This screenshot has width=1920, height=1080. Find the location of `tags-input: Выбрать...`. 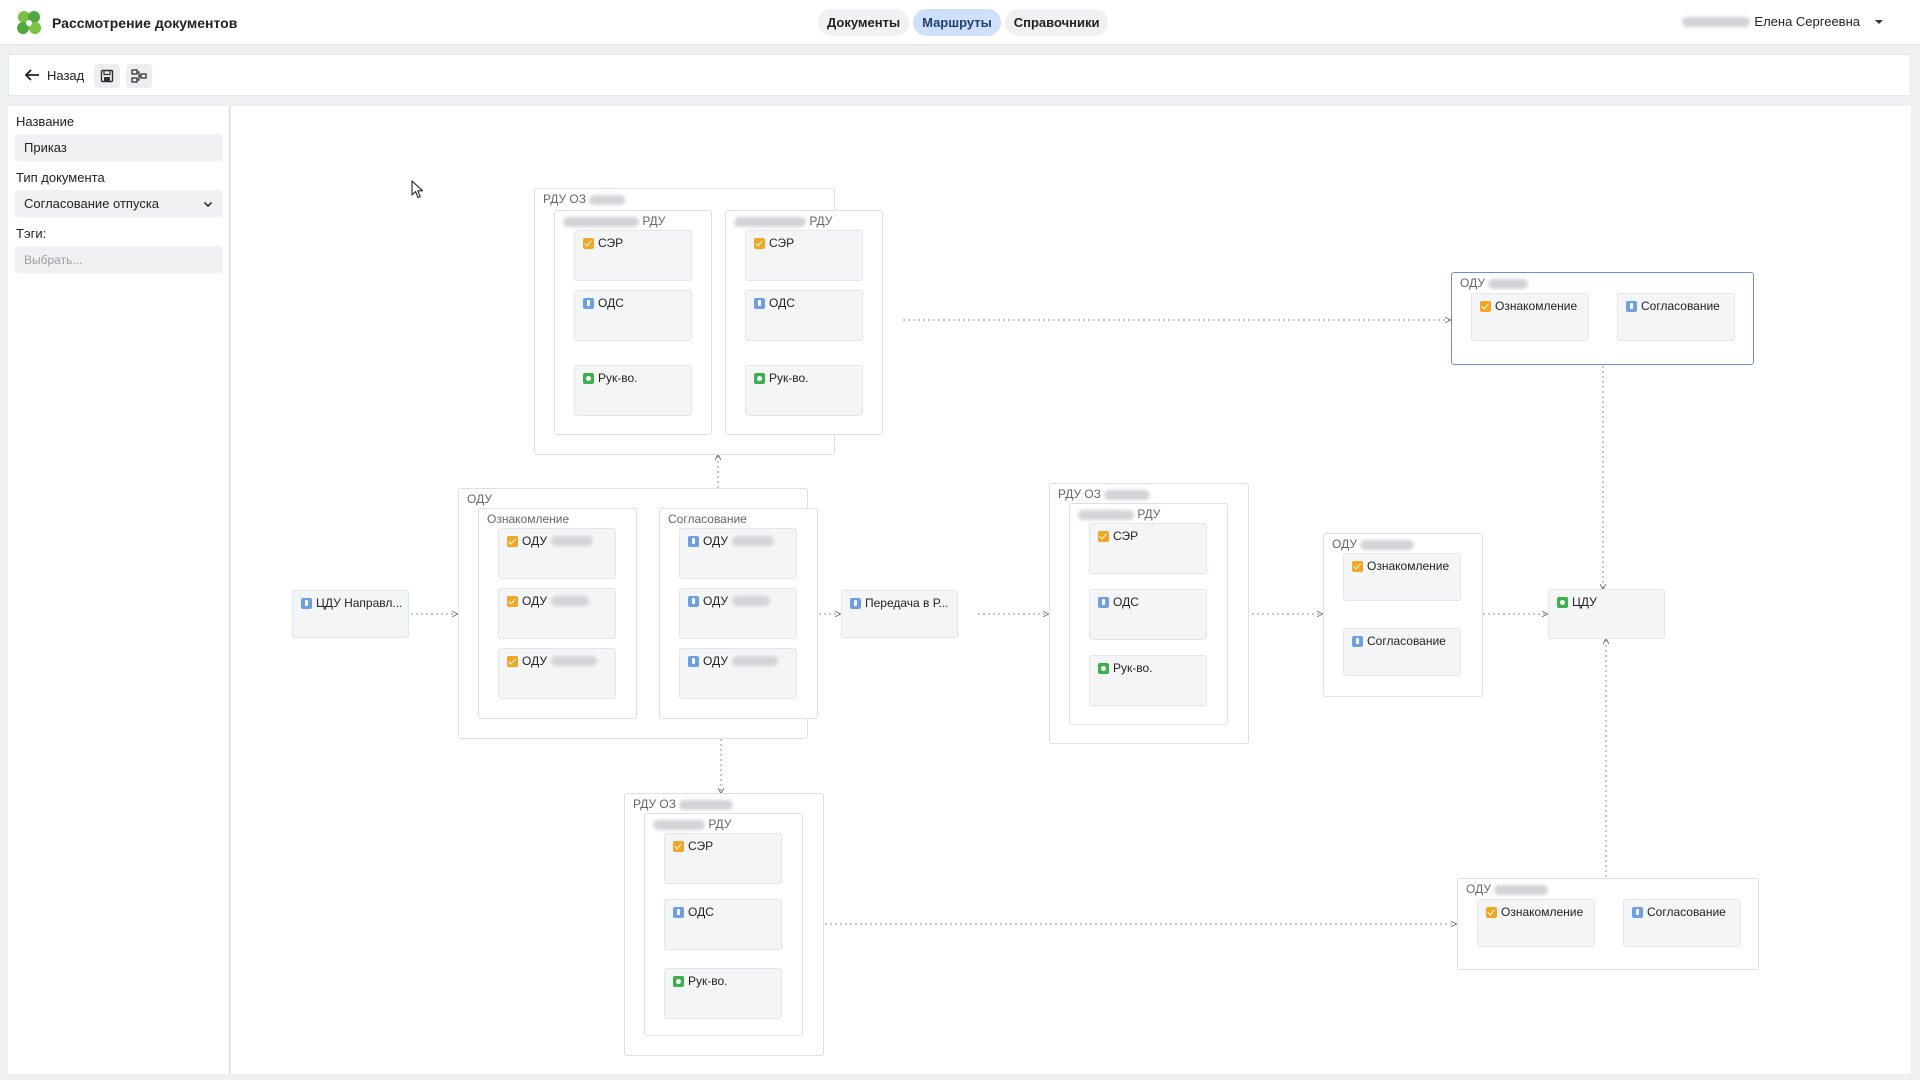

tags-input: Выбрать... is located at coordinates (119, 259).